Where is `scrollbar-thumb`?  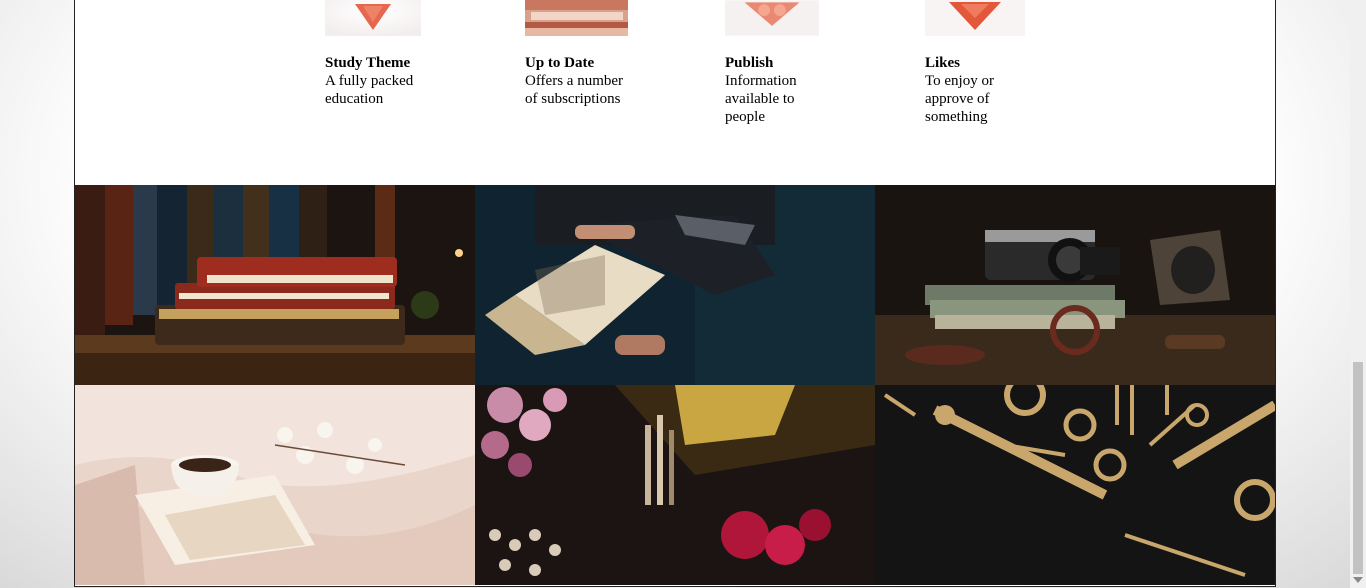
scrollbar-thumb is located at coordinates (1358, 468).